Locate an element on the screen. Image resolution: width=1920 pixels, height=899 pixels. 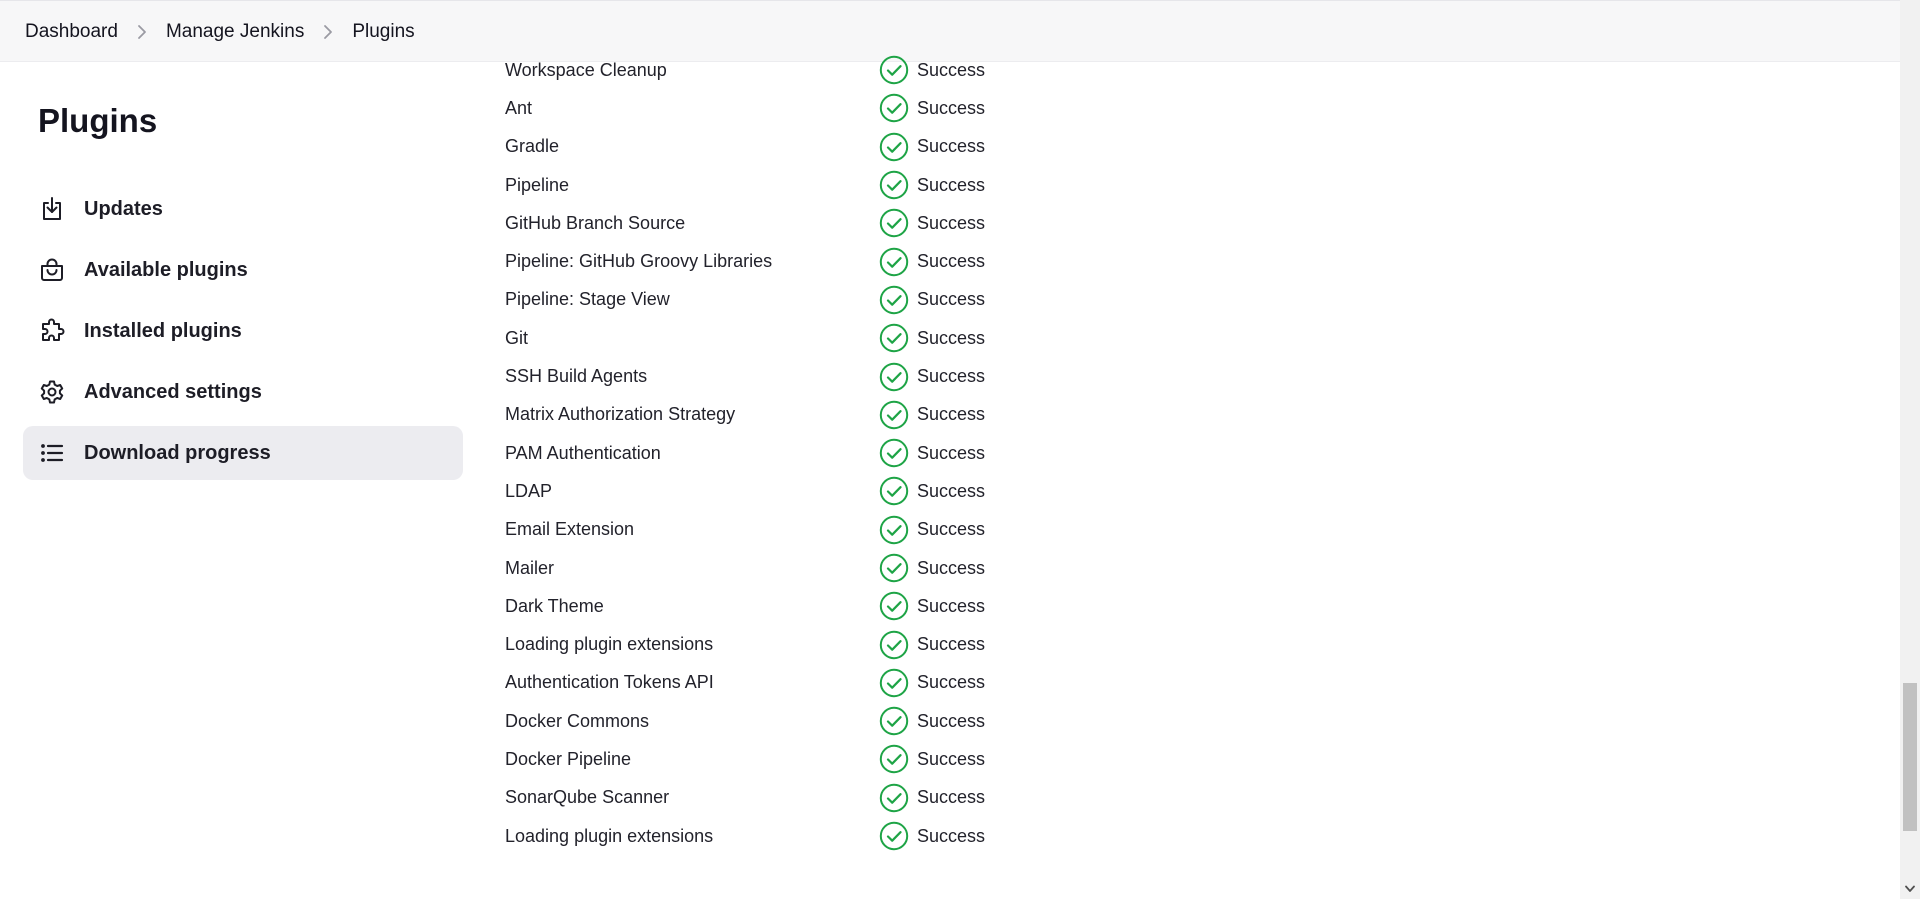
sidebar-item-installed-plugins: Installed plugins is located at coordinates (243, 331).